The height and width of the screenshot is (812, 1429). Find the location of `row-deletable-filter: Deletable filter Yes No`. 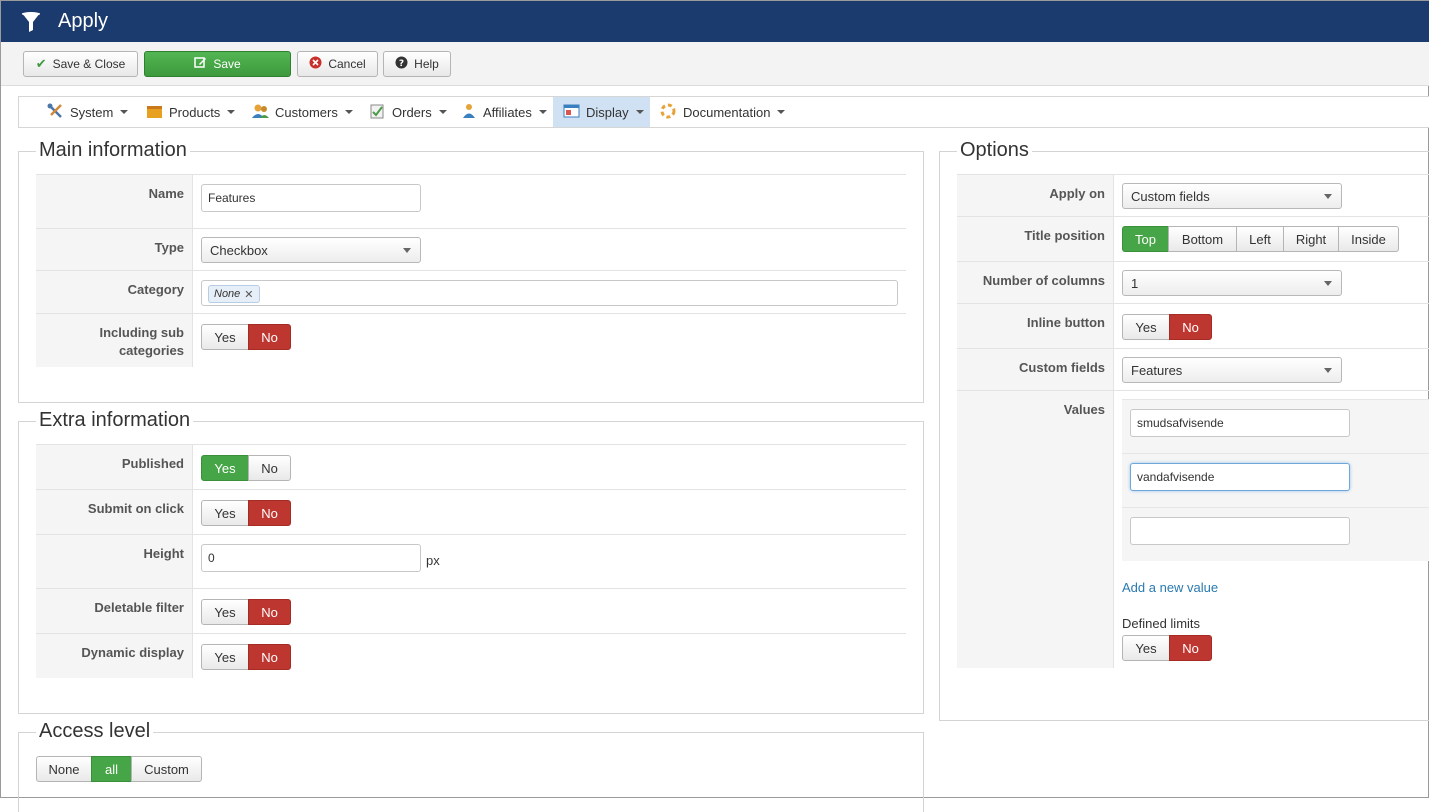

row-deletable-filter: Deletable filter Yes No is located at coordinates (471, 610).